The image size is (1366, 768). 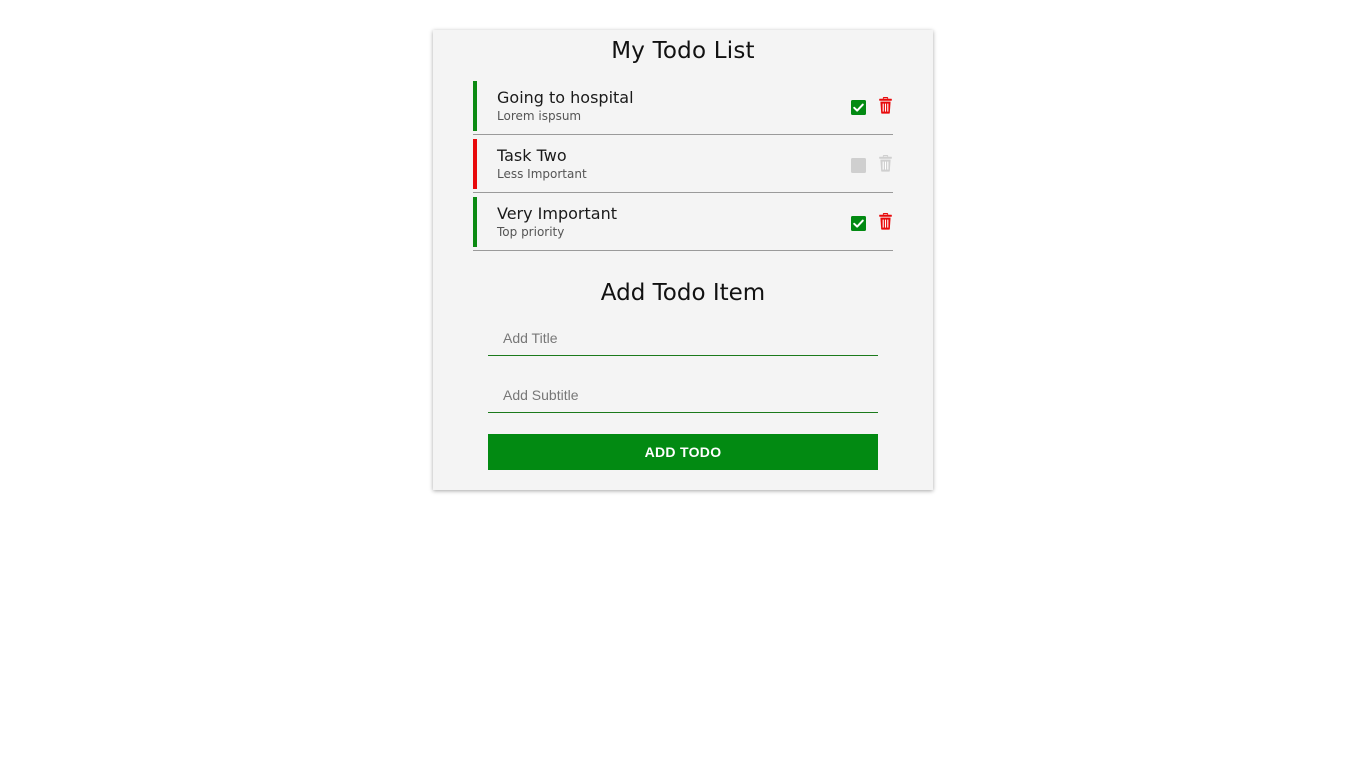 I want to click on todo-title: Going to hospital, so click(x=565, y=97).